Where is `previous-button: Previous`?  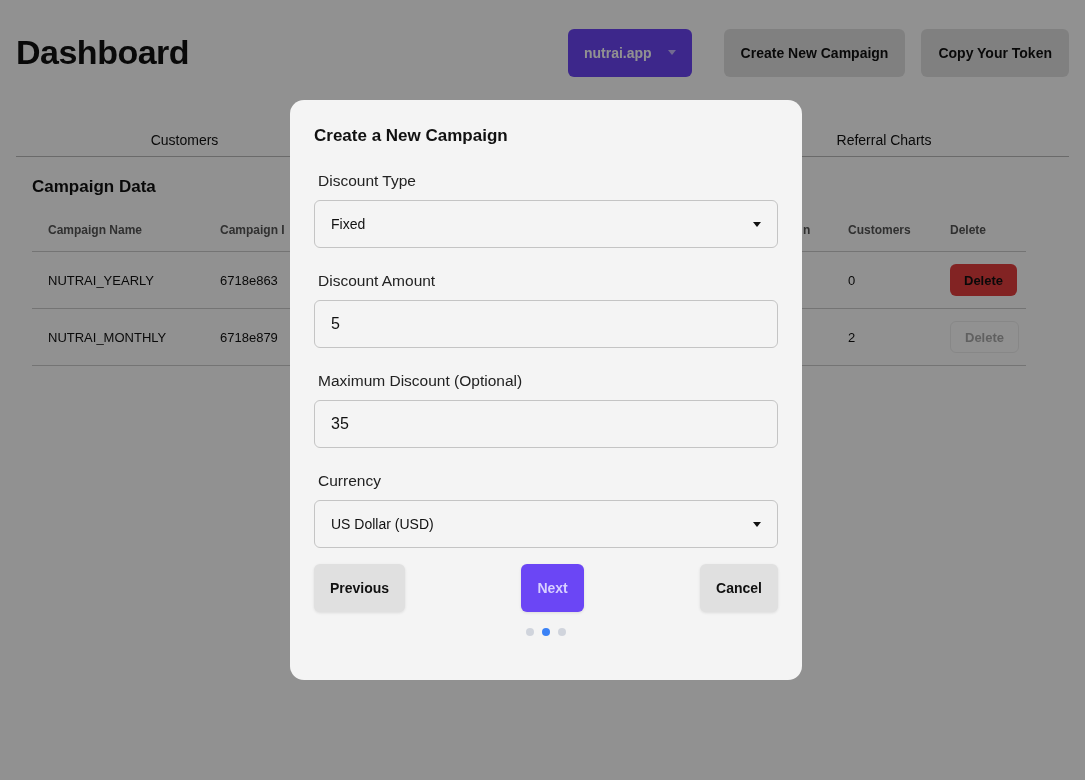
previous-button: Previous is located at coordinates (360, 588).